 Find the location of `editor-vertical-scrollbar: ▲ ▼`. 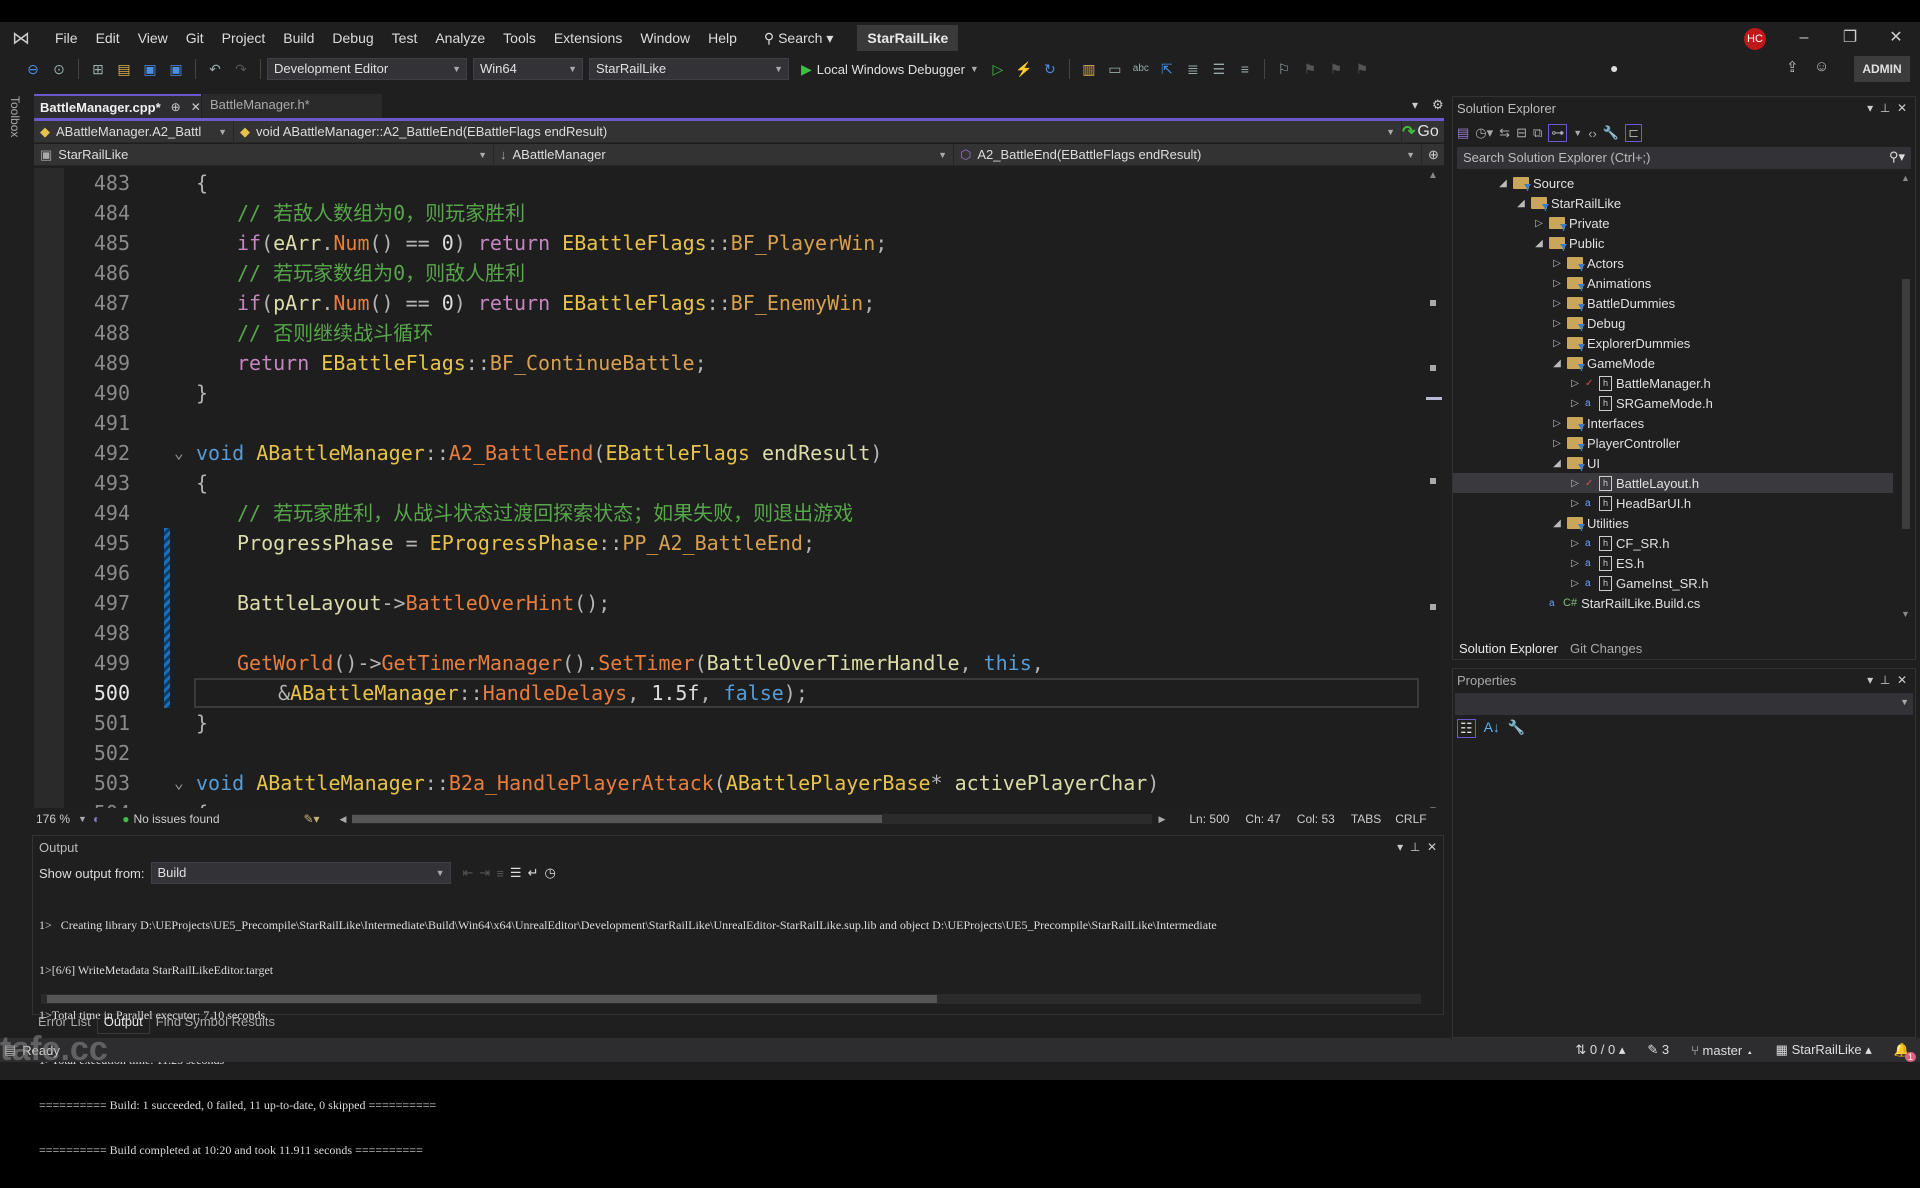

editor-vertical-scrollbar: ▲ ▼ is located at coordinates (1433, 493).